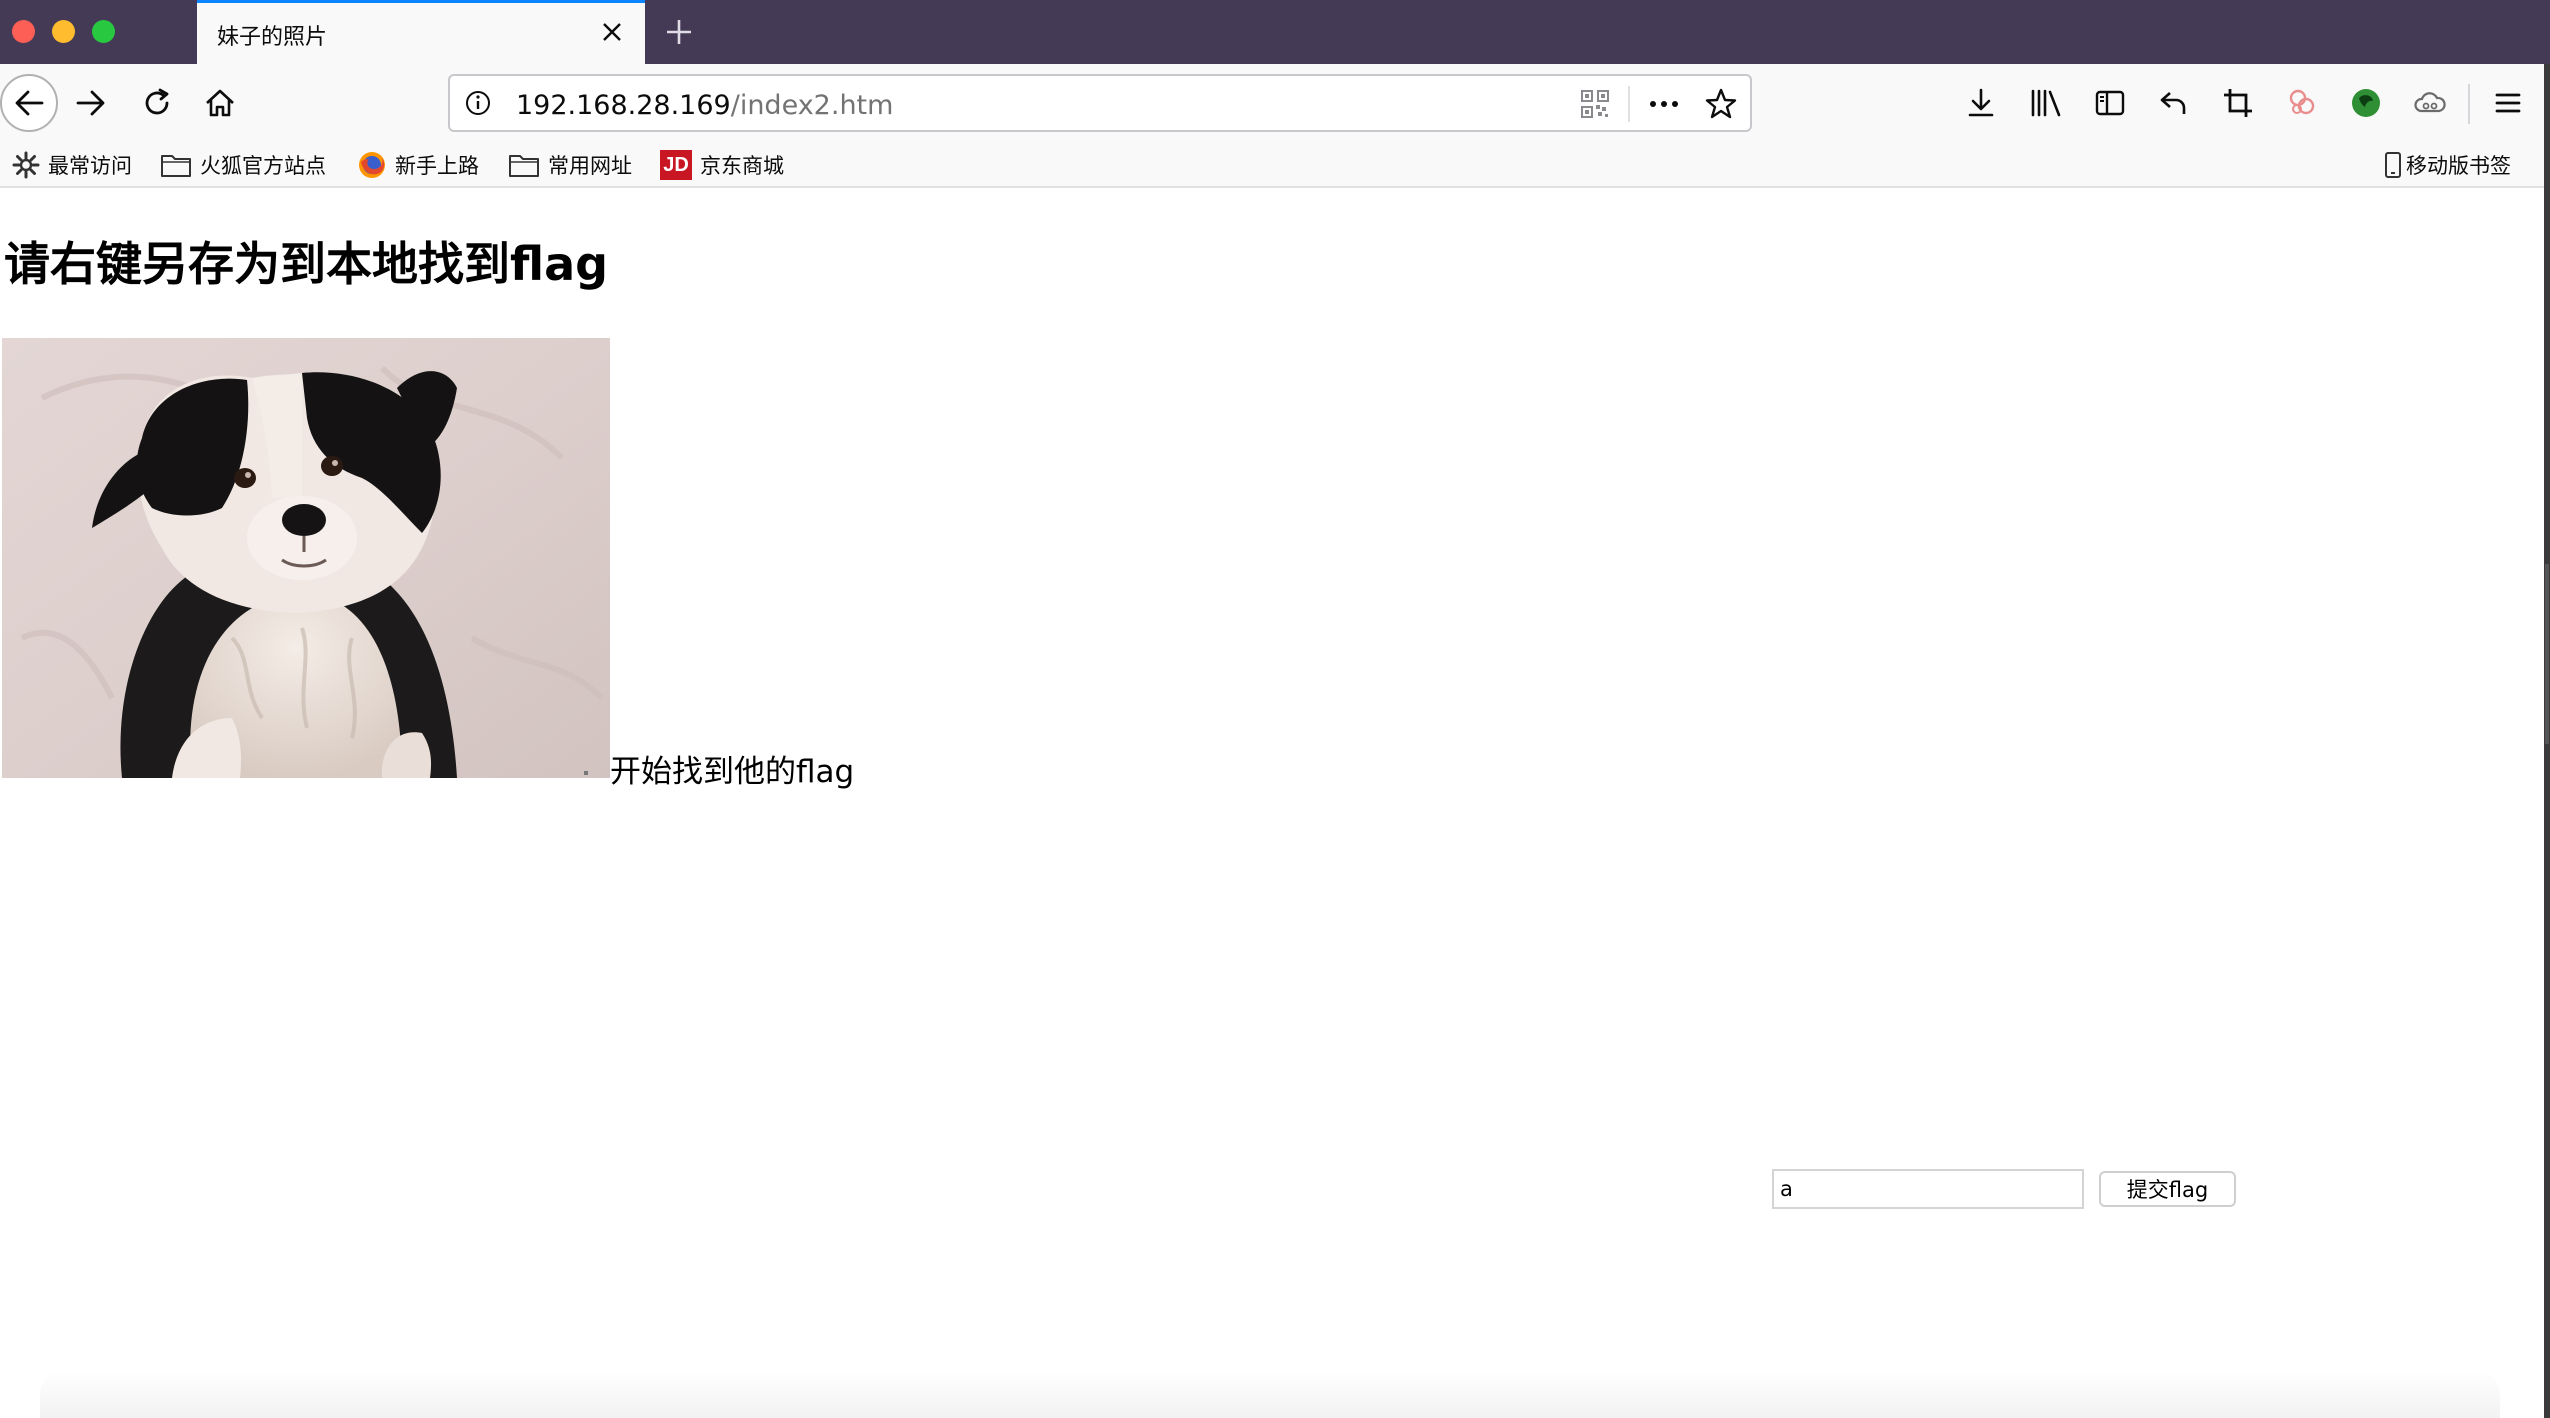 The width and height of the screenshot is (2550, 1418). I want to click on jd-logo-icon: JD, so click(676, 165).